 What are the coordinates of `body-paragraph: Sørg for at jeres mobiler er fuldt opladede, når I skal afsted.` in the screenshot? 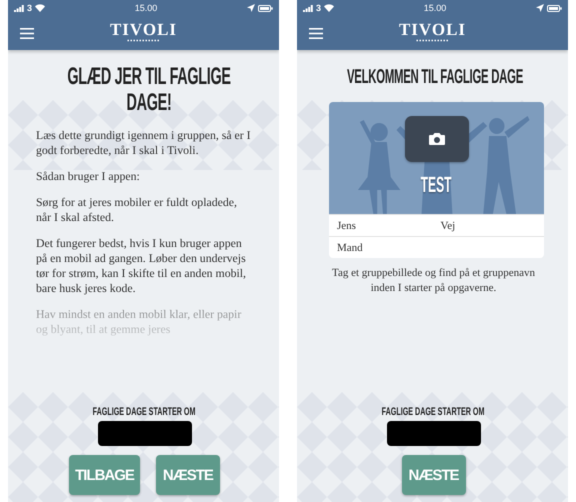 It's located at (137, 210).